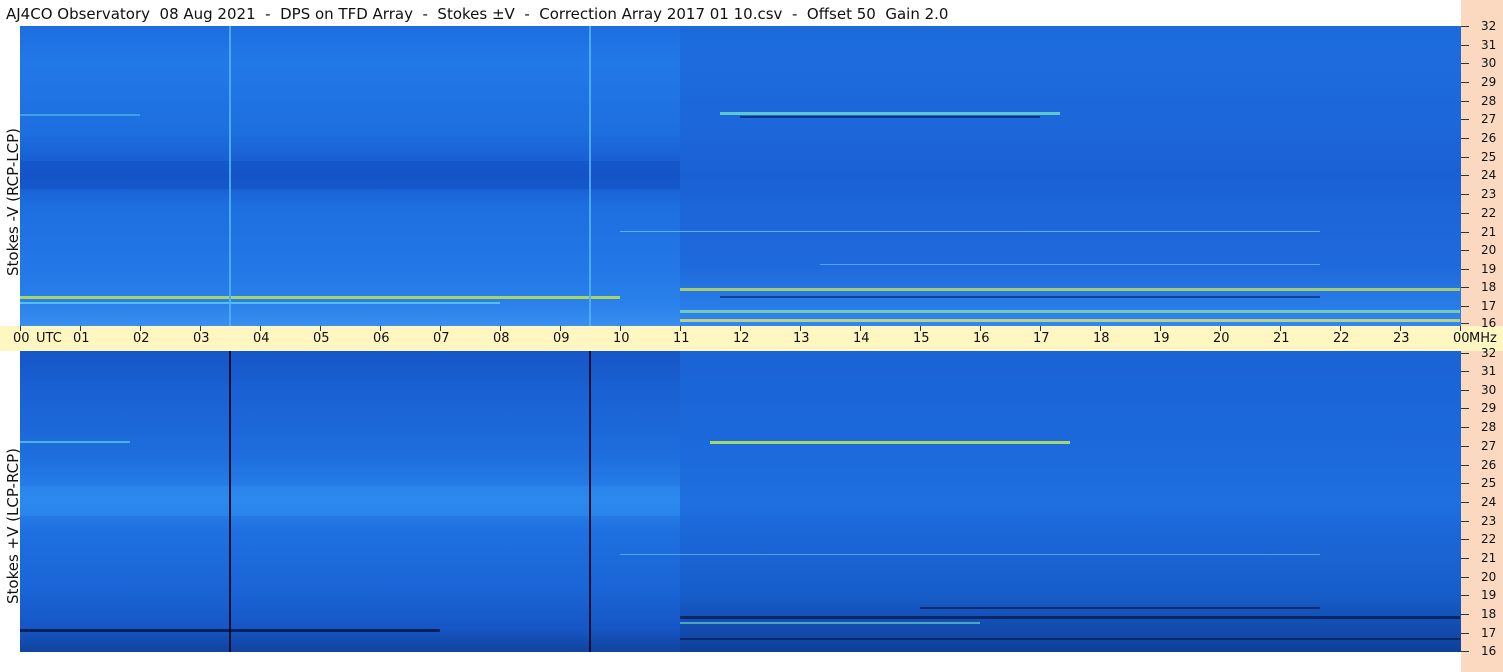 This screenshot has width=1503, height=672. Describe the element at coordinates (801, 338) in the screenshot. I see `time-label-13: 13` at that location.